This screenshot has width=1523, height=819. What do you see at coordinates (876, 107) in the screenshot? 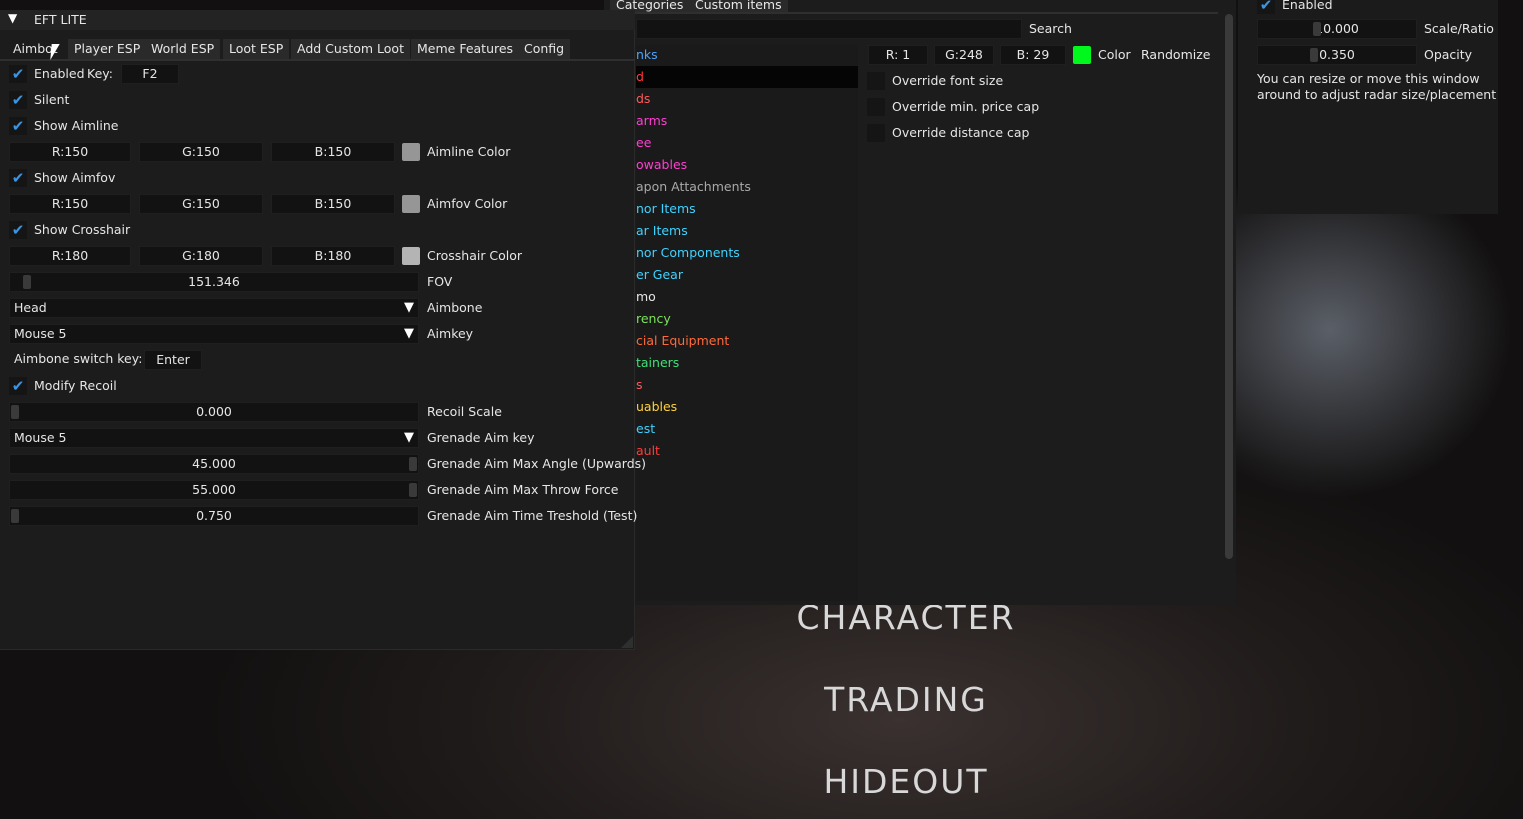
I see `override-price-checkbox: ✔` at bounding box center [876, 107].